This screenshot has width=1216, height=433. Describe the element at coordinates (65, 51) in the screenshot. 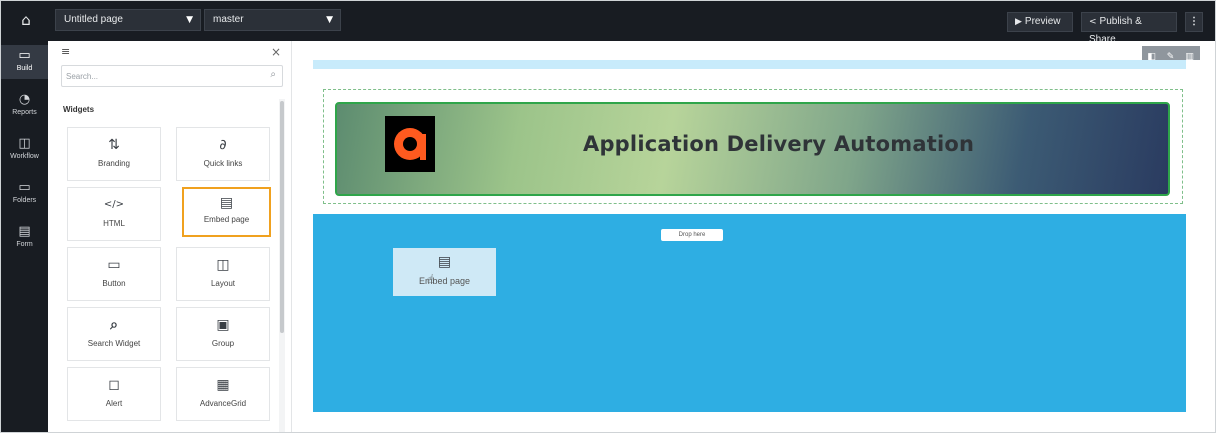

I see `menu-icon: ≡` at that location.